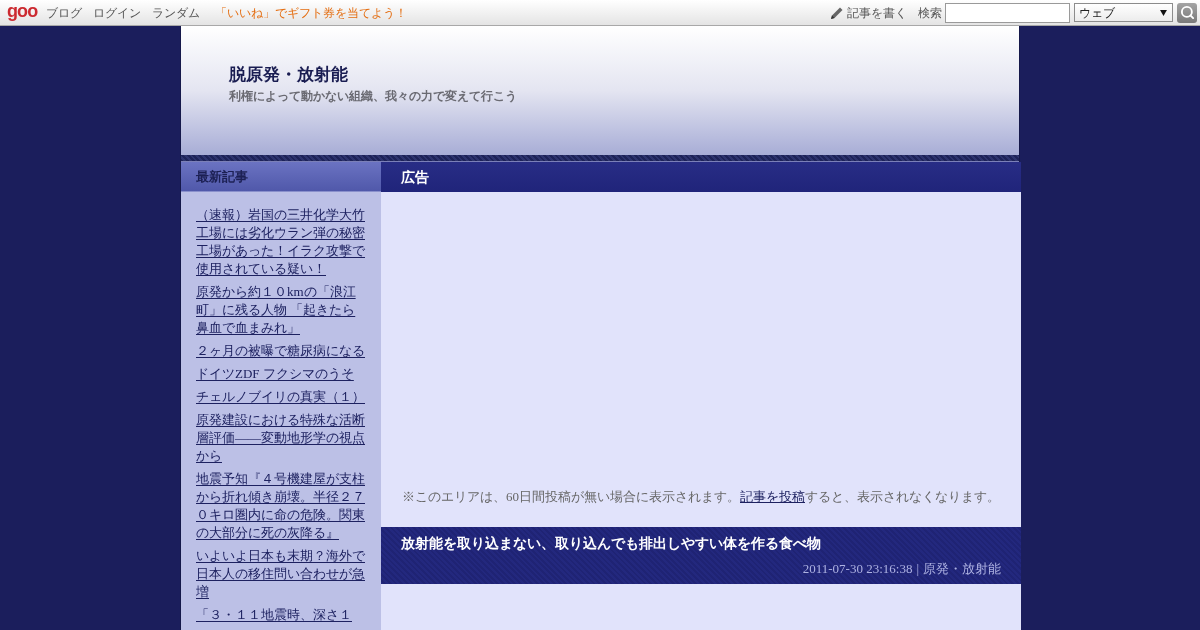 The width and height of the screenshot is (1200, 630). Describe the element at coordinates (288, 75) in the screenshot. I see `blog-title: 脱原発・放射能` at that location.